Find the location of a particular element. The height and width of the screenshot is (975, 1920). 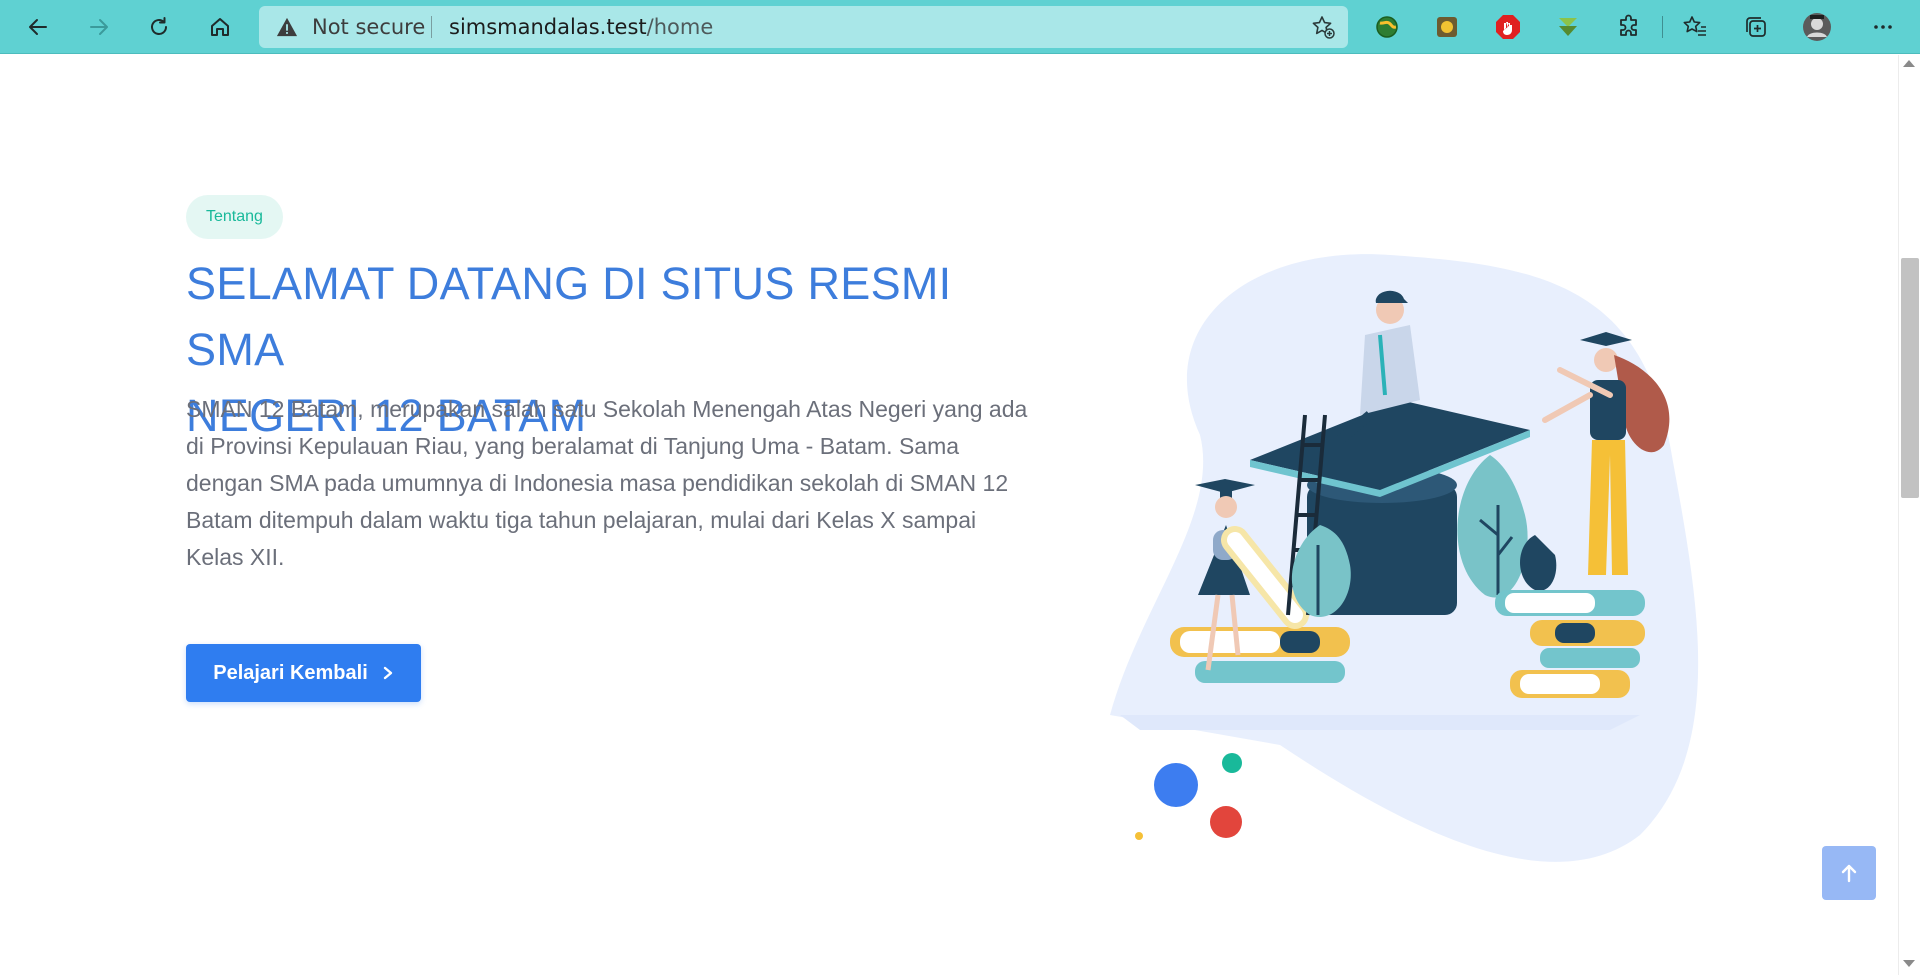

home-icon is located at coordinates (220, 27).